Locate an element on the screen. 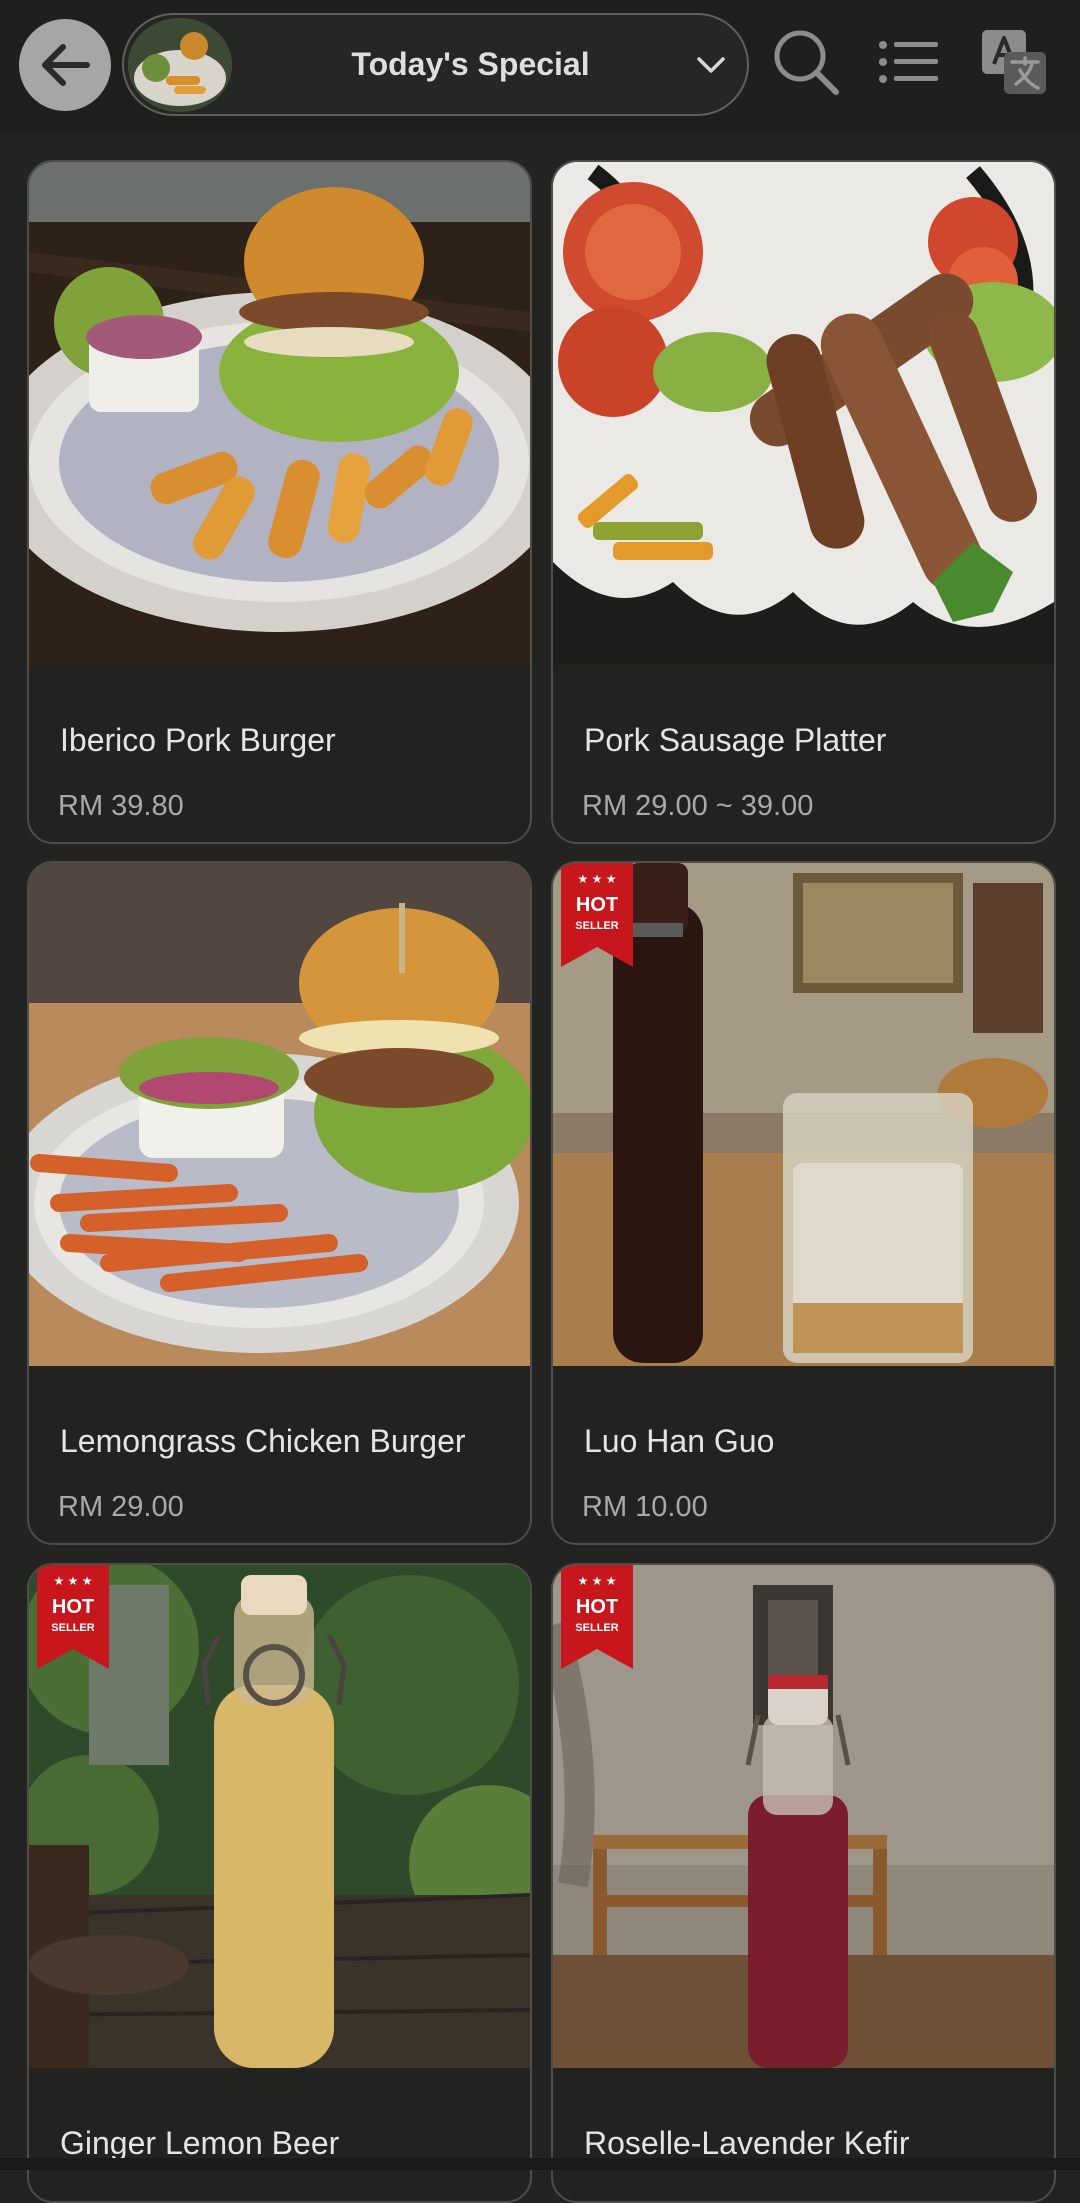 This screenshot has width=1080, height=2203. search-button is located at coordinates (806, 62).